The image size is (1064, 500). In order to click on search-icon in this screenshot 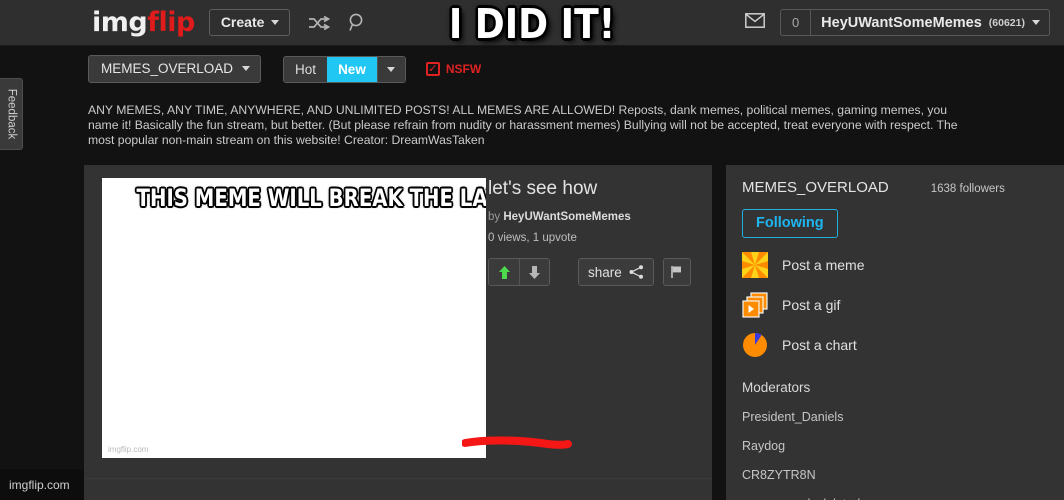, I will do `click(357, 22)`.